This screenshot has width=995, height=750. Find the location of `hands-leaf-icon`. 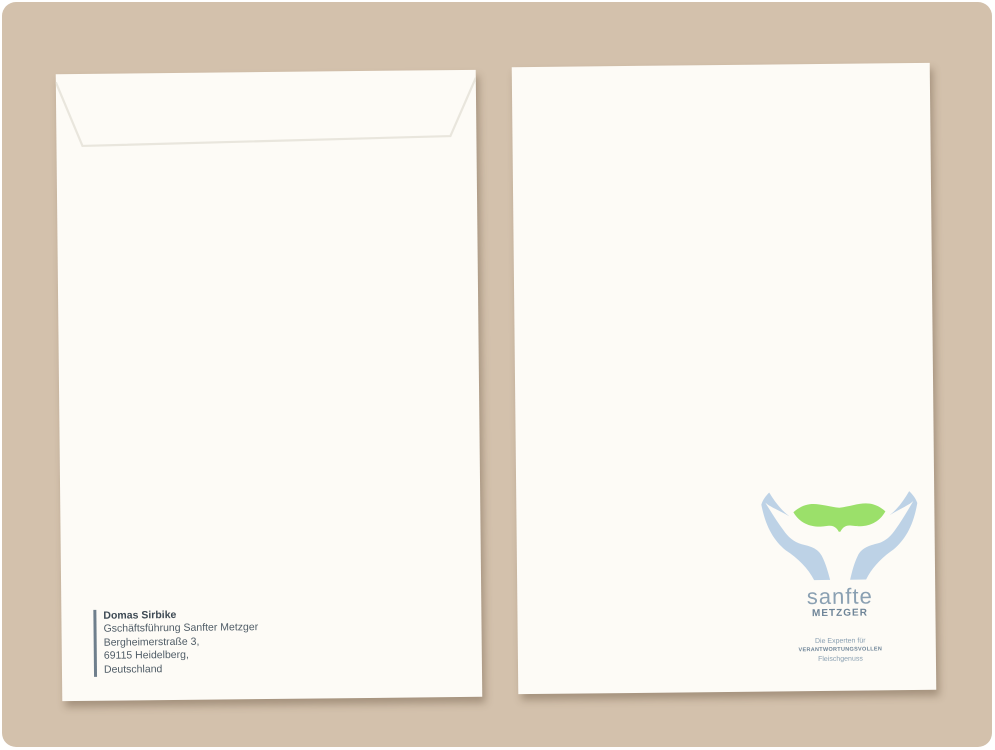

hands-leaf-icon is located at coordinates (838, 536).